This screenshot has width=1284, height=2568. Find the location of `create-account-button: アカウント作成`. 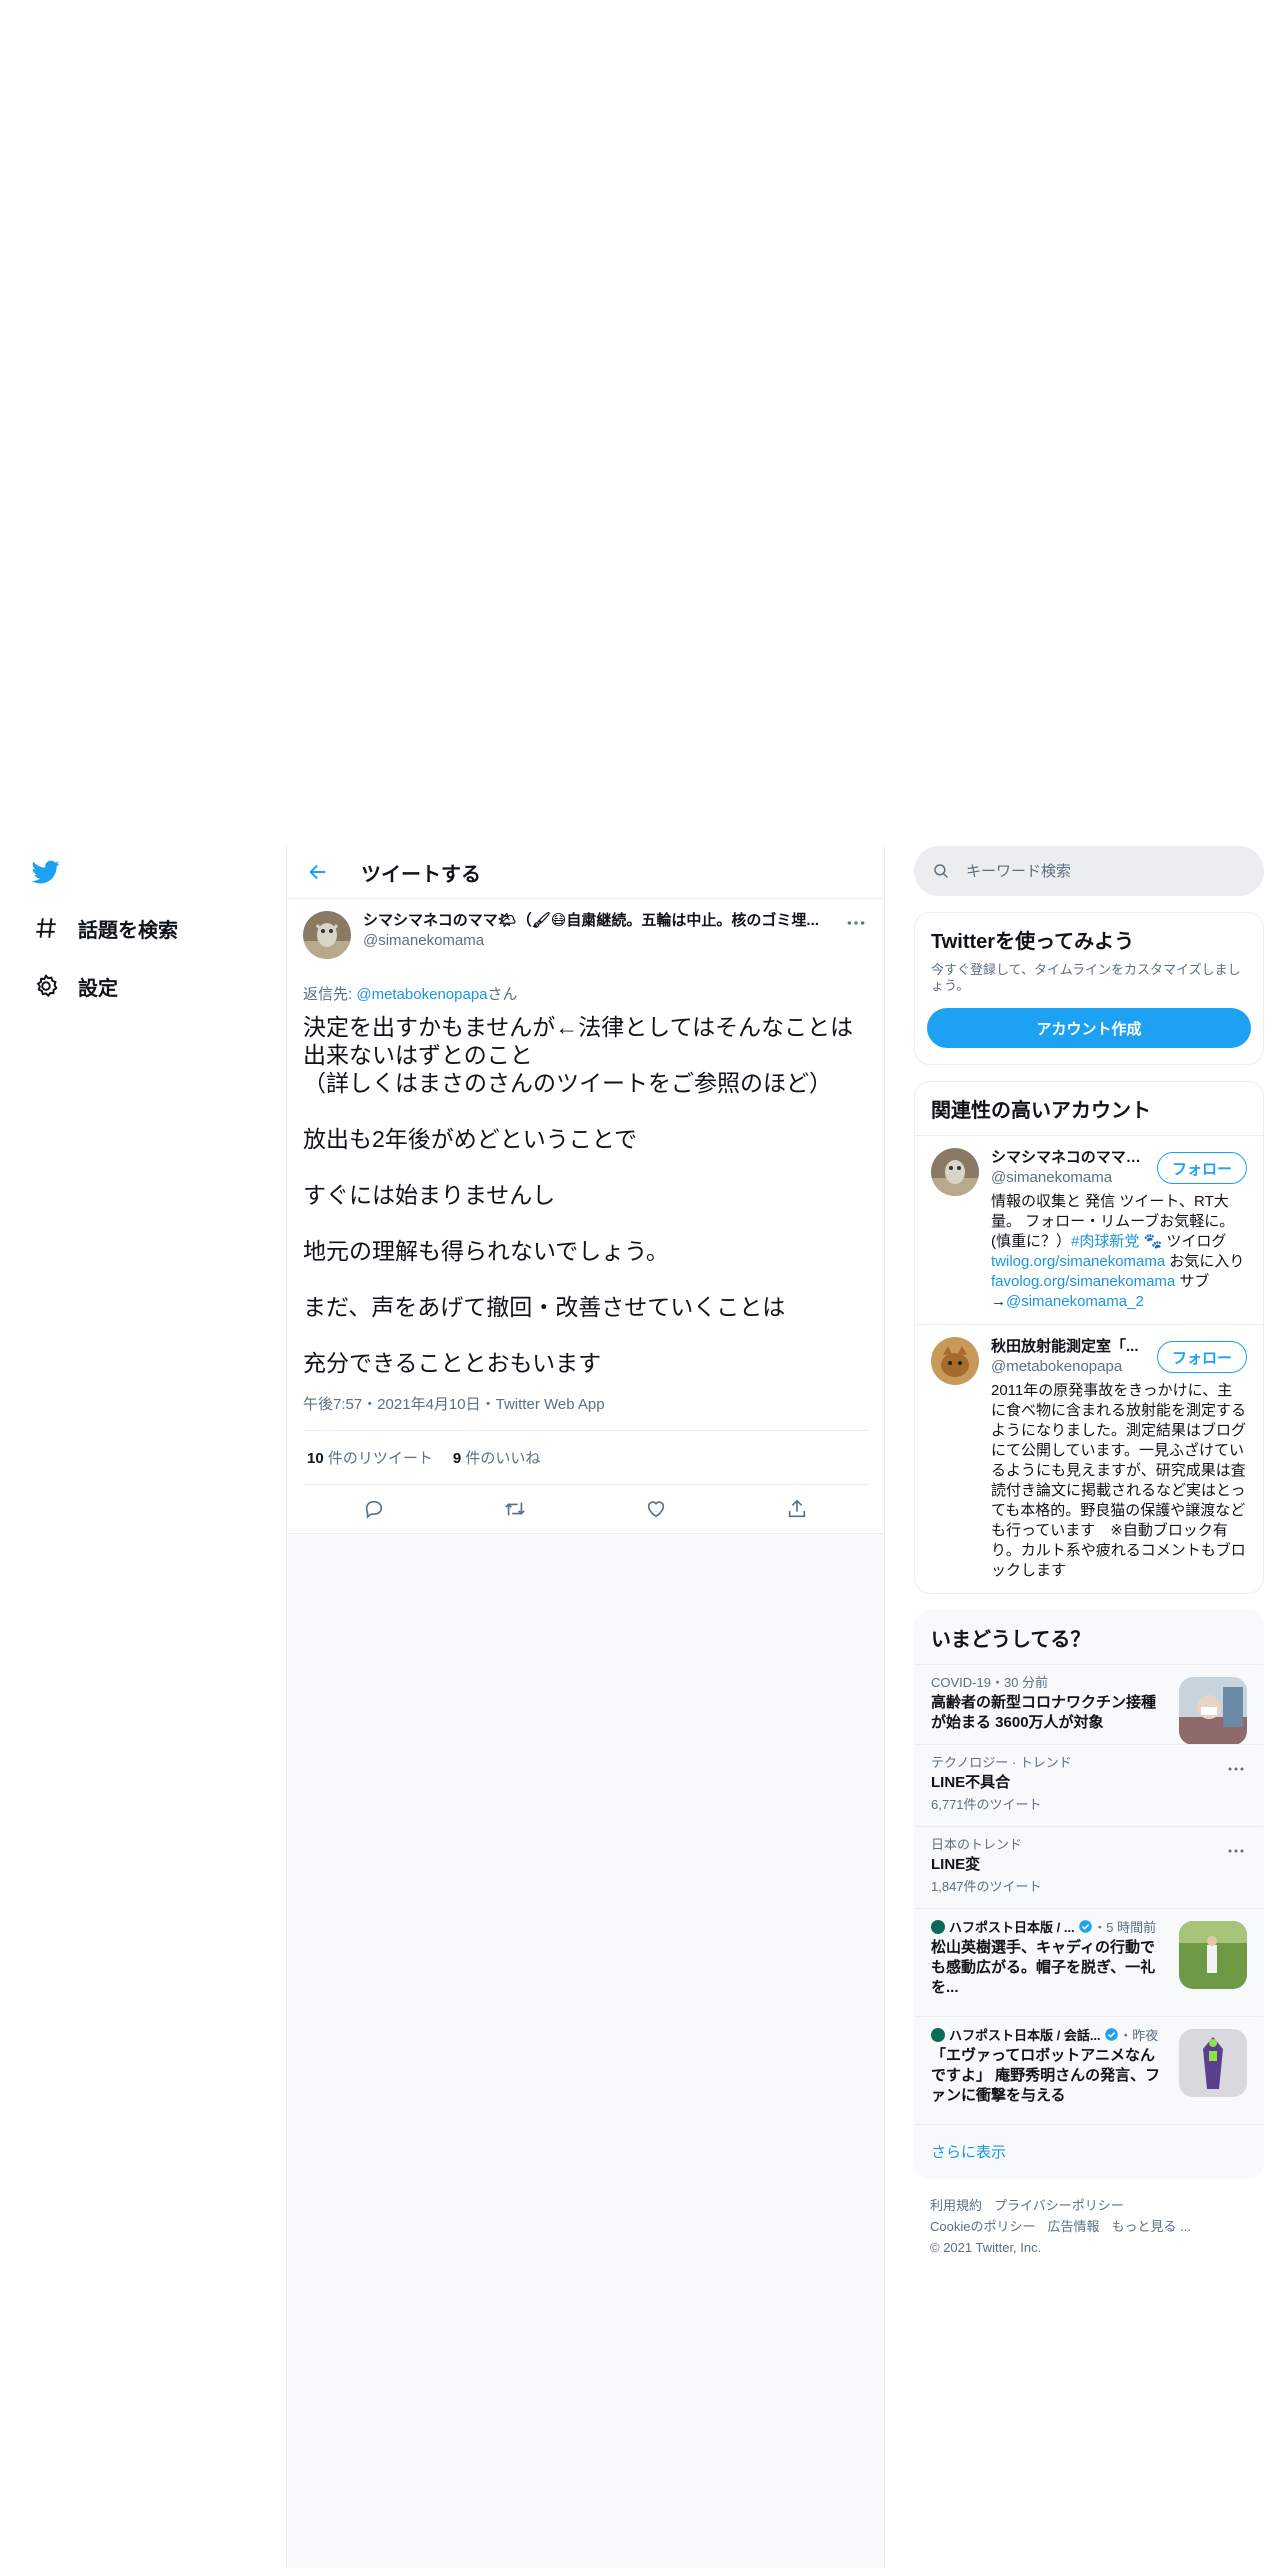

create-account-button: アカウント作成 is located at coordinates (1089, 1028).